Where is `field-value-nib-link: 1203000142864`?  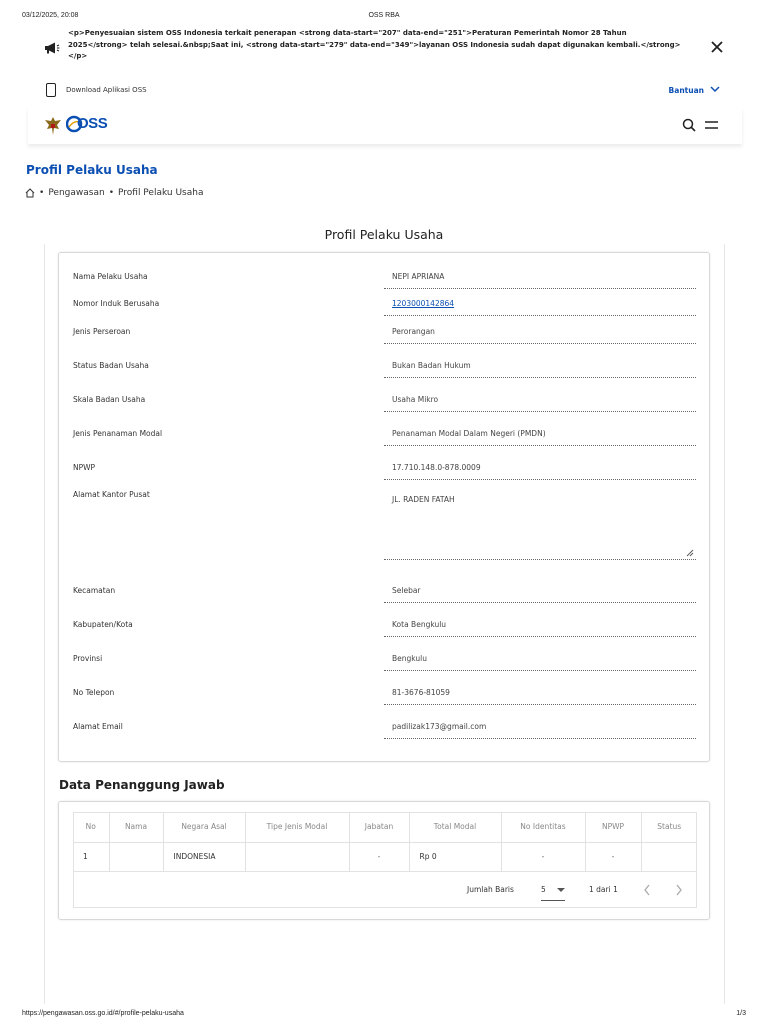
field-value-nib-link: 1203000142864 is located at coordinates (540, 307).